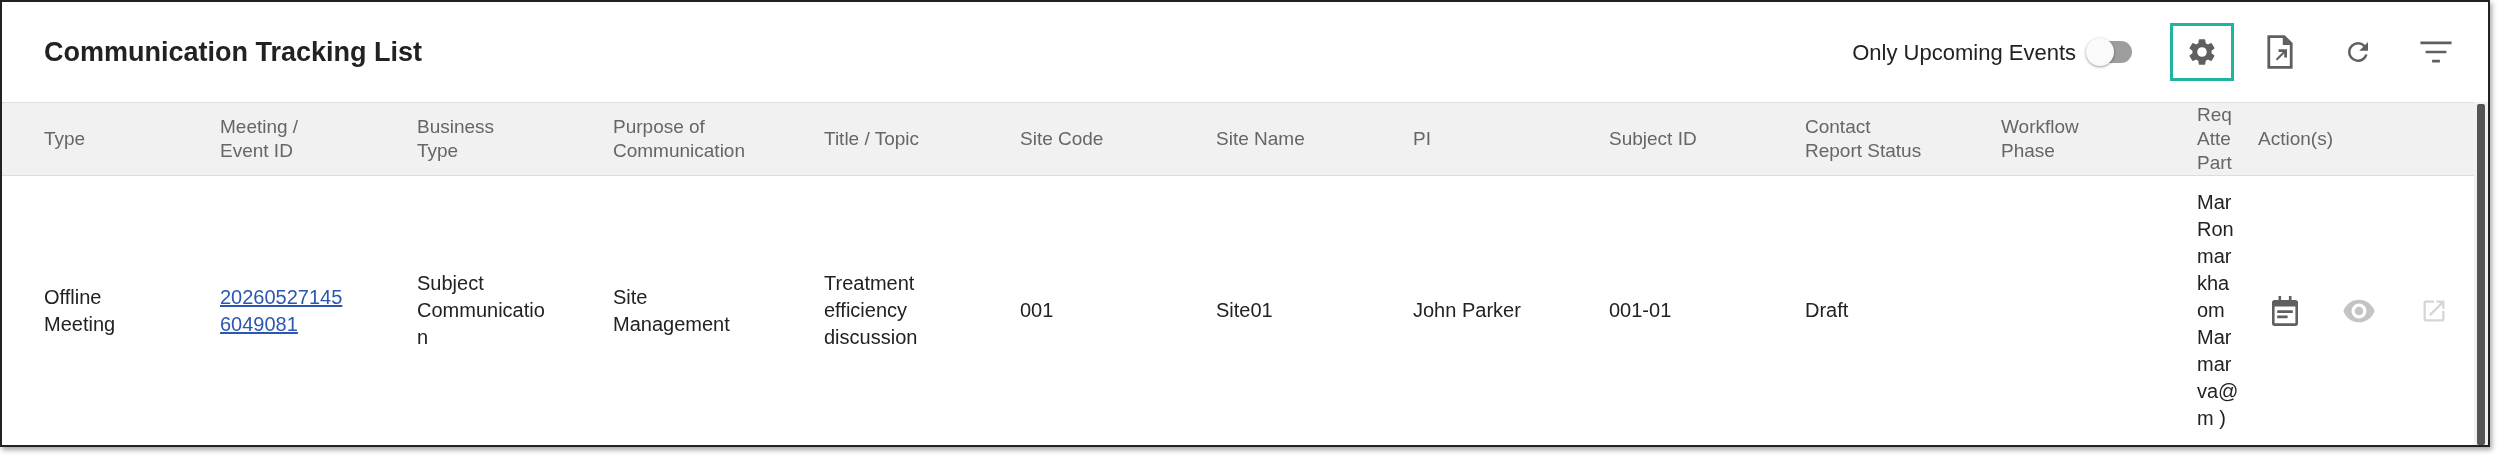 This screenshot has height=455, width=2500. Describe the element at coordinates (2040, 139) in the screenshot. I see `column-header: Workflow Phase` at that location.